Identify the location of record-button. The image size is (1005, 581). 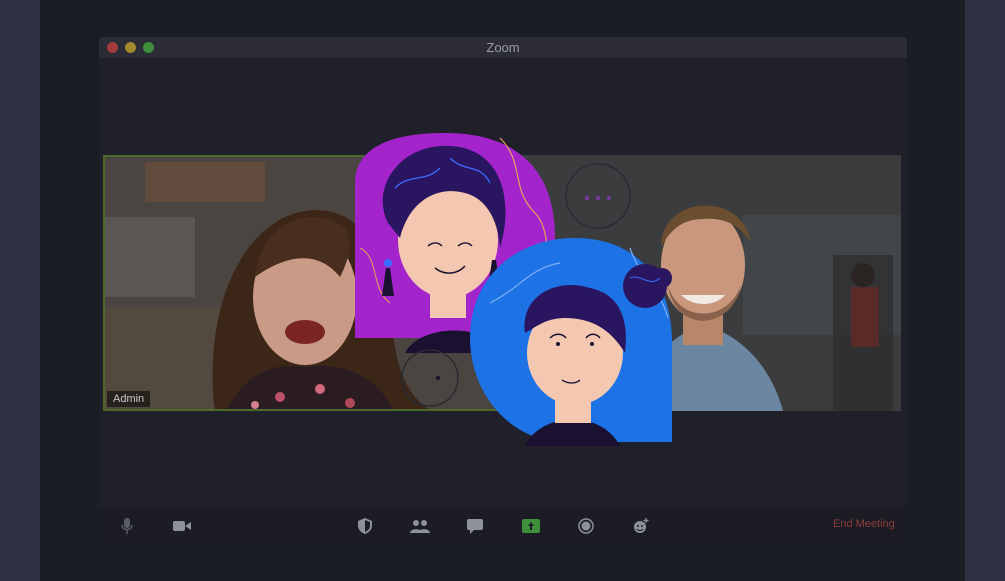
(586, 526).